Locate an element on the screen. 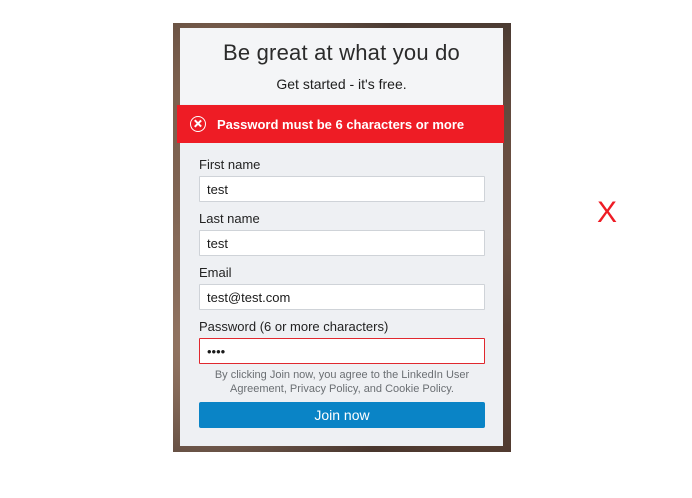 This screenshot has height=498, width=692. rejection-x-mark: X is located at coordinates (607, 212).